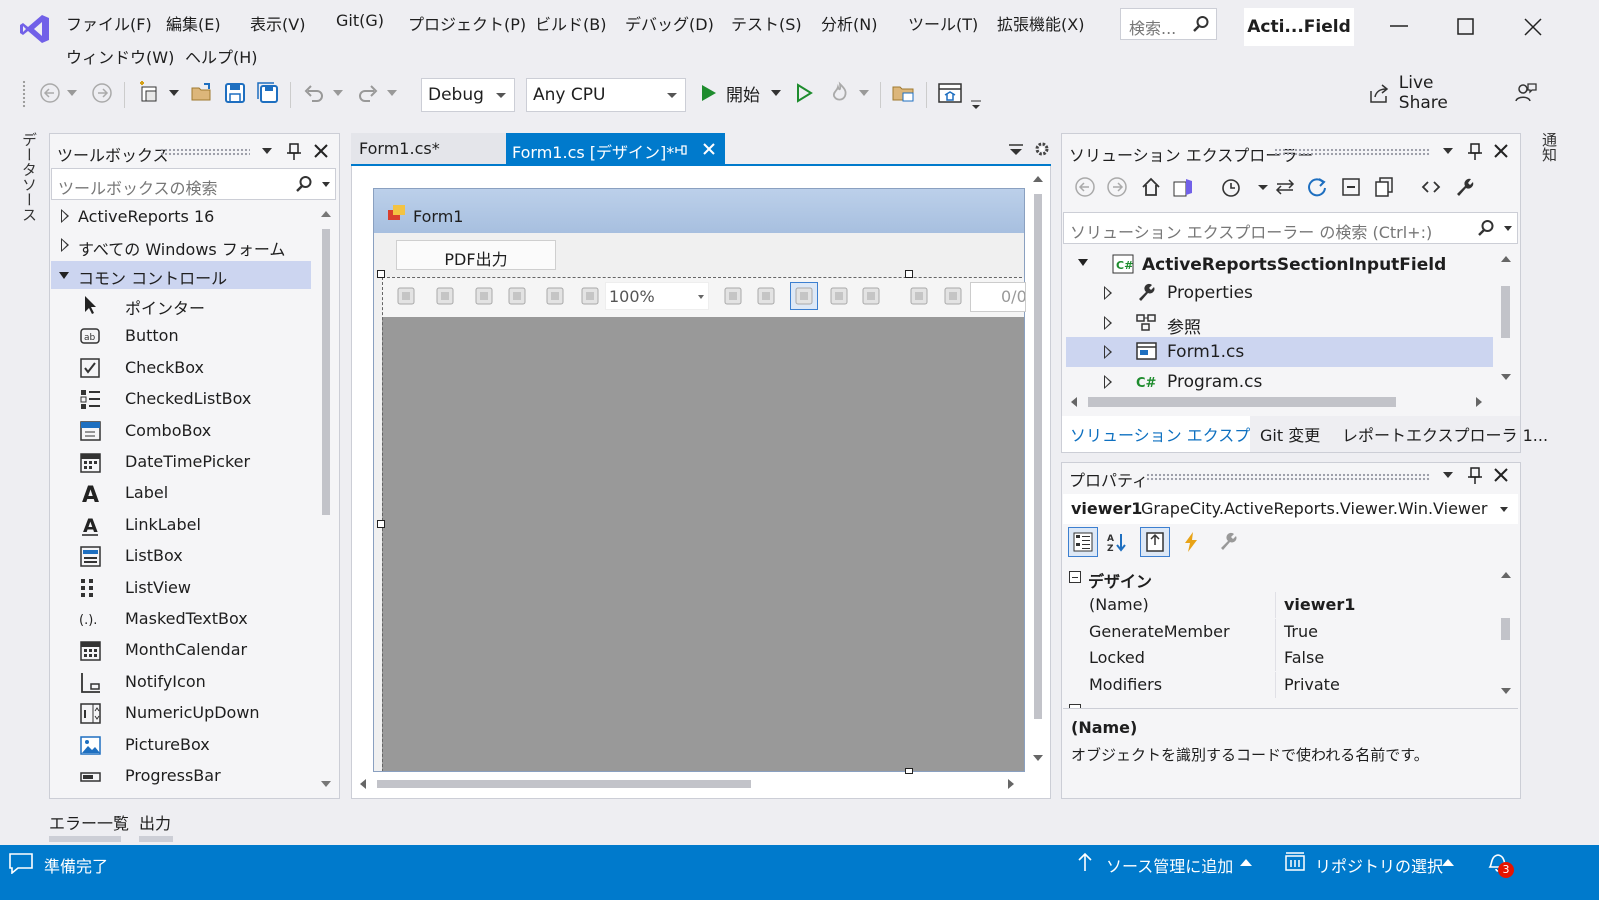  What do you see at coordinates (1286, 189) in the screenshot?
I see `sync-icon` at bounding box center [1286, 189].